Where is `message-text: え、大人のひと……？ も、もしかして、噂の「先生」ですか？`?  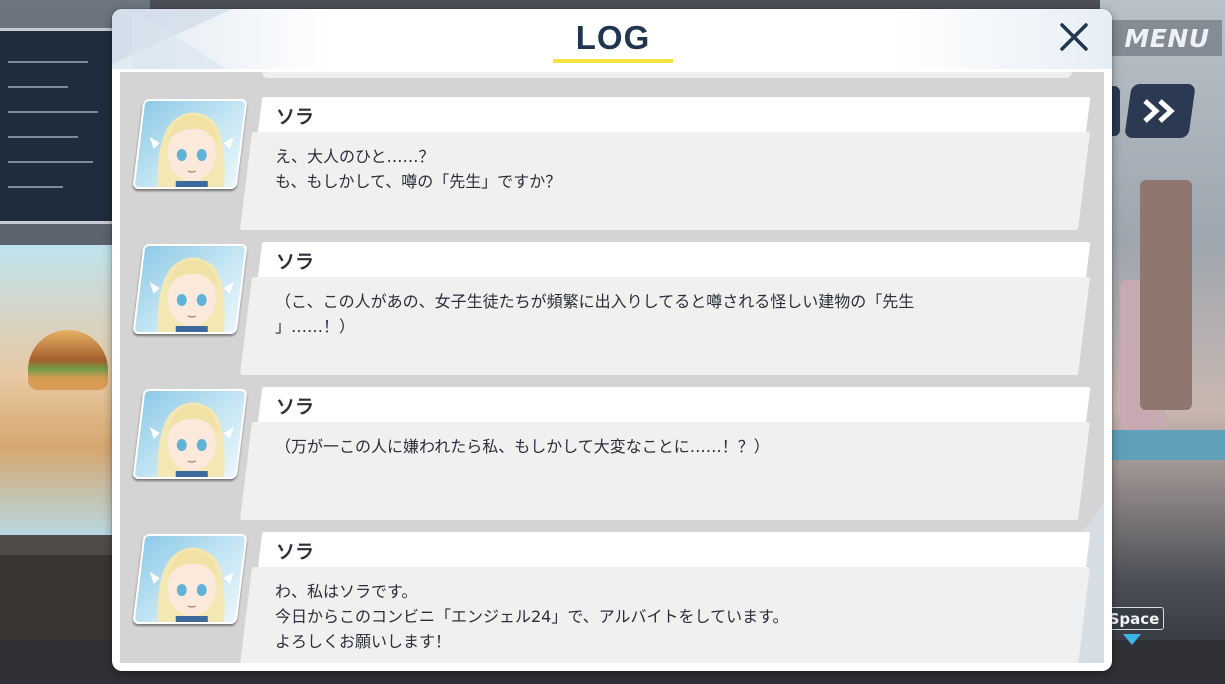 message-text: え、大人のひと……？ も、もしかして、噂の「先生」ですか？ is located at coordinates (418, 169).